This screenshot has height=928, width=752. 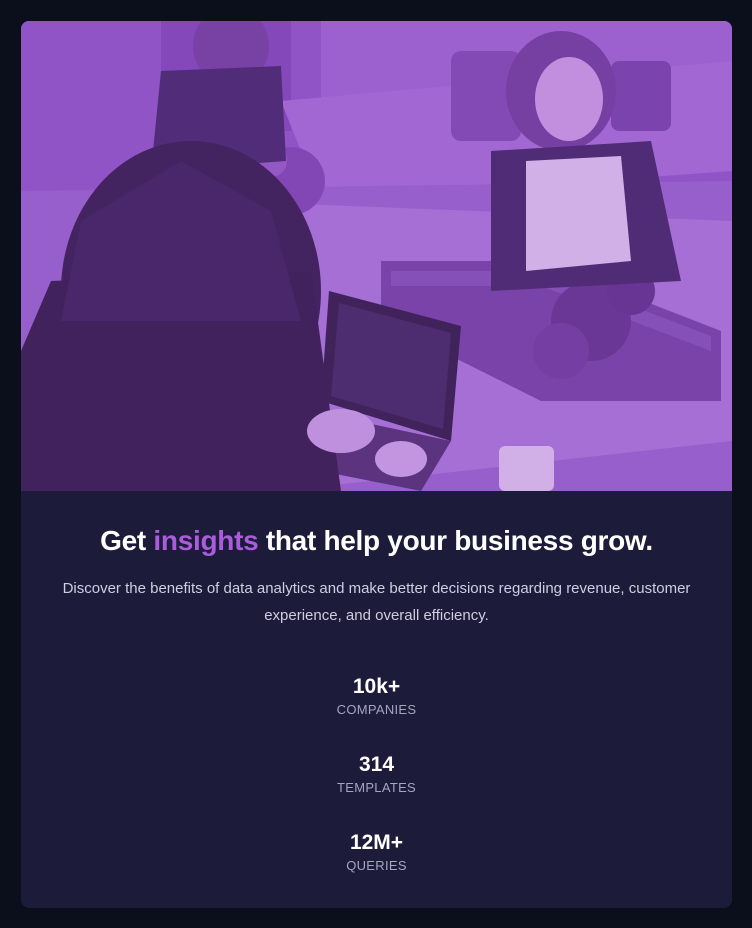 I want to click on stat-value: 314, so click(x=376, y=764).